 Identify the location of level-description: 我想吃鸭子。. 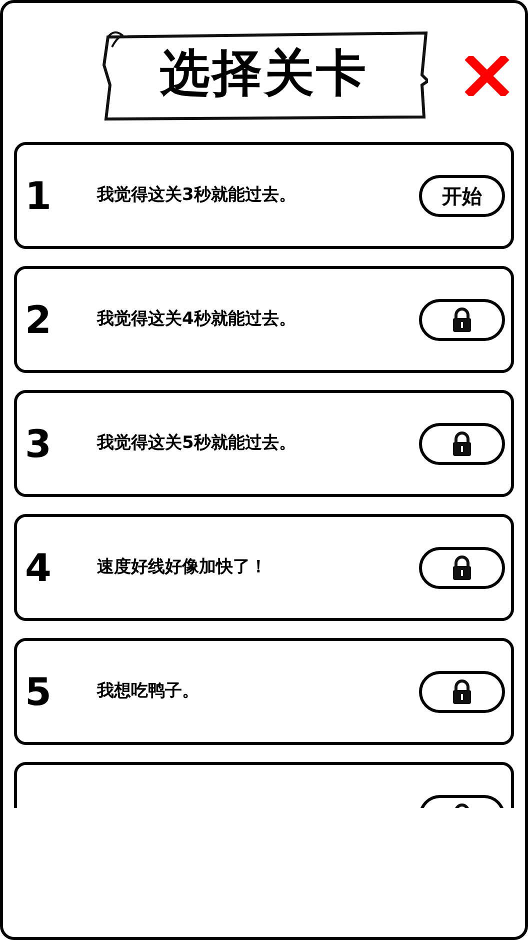
(148, 691).